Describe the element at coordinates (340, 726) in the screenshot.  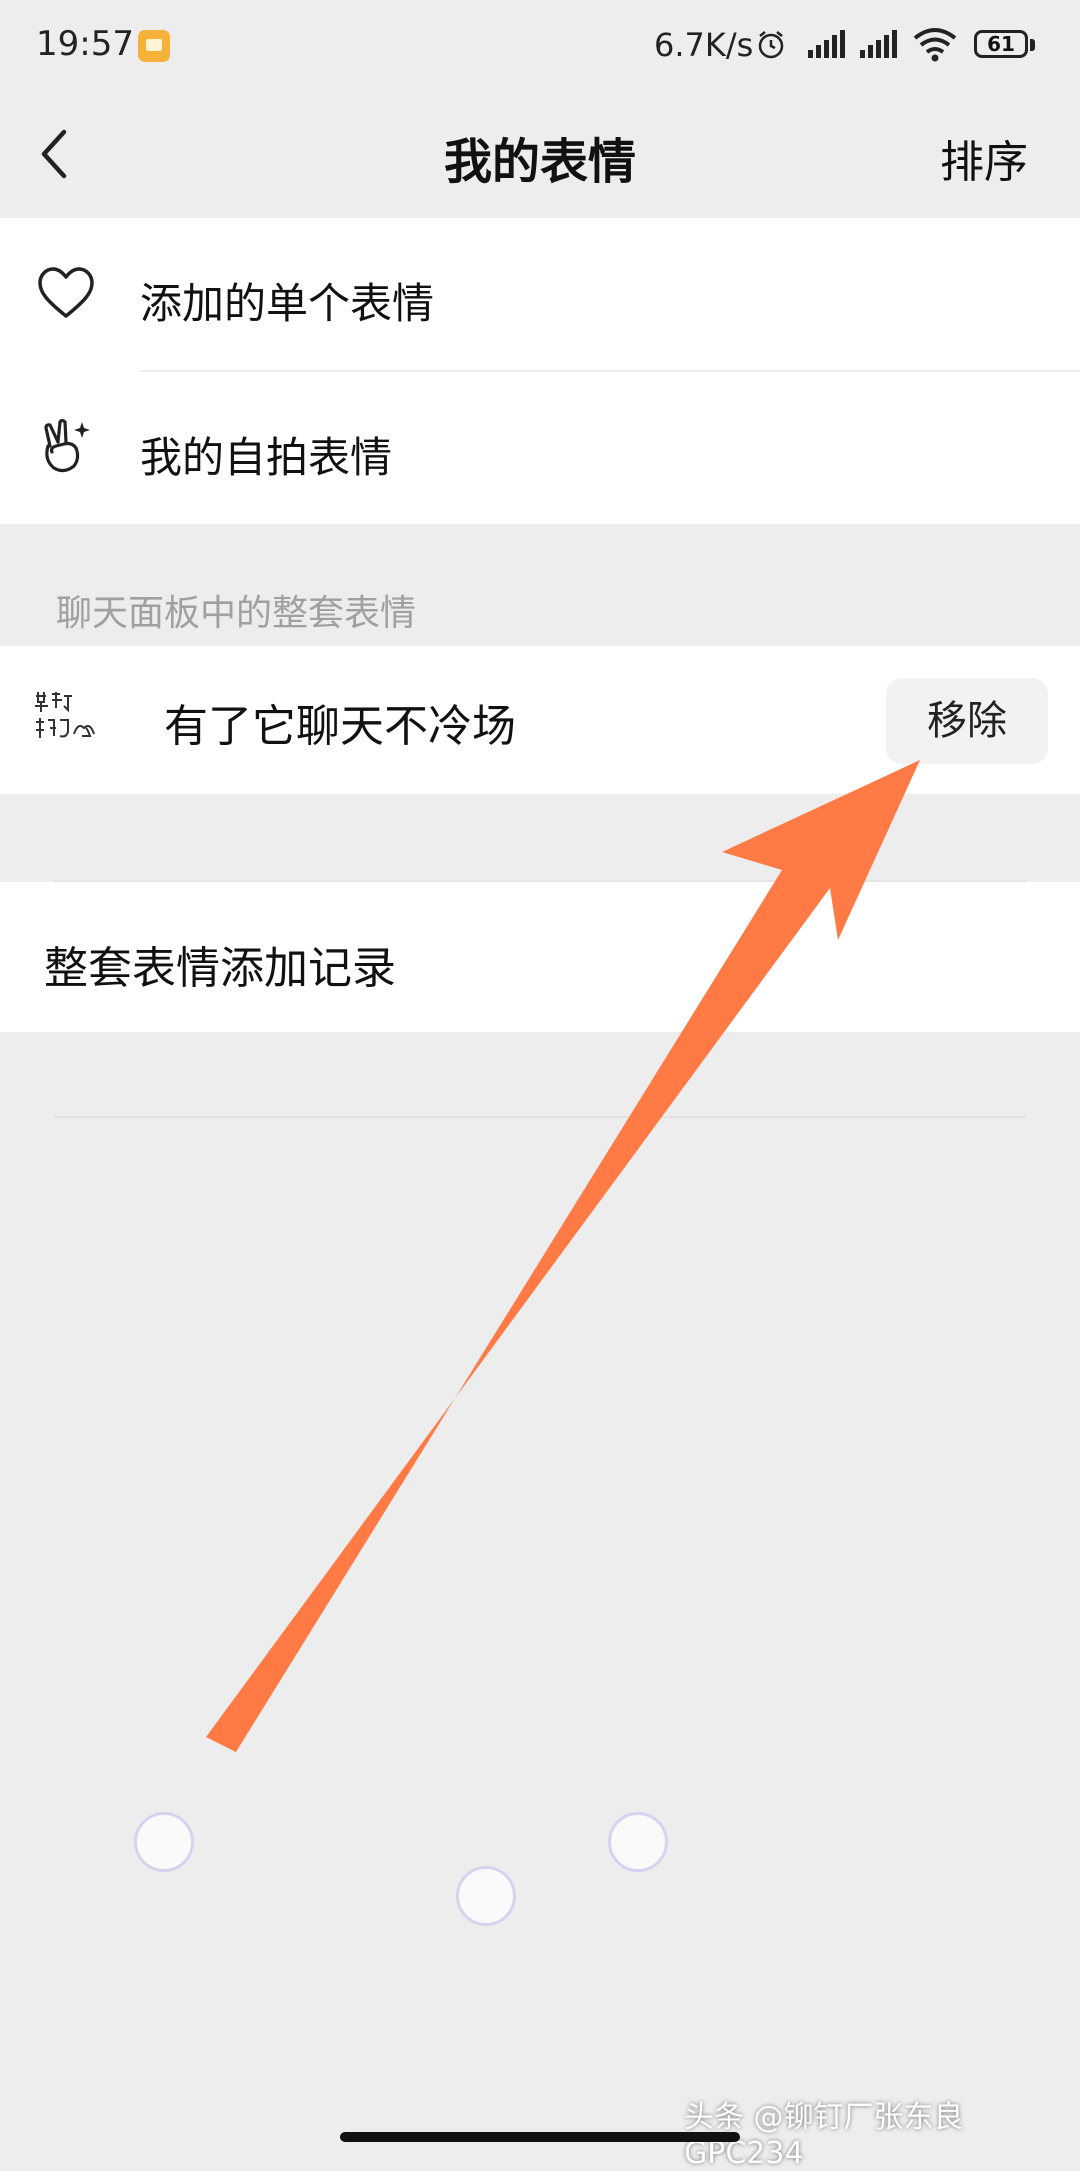
I see `sticker-pack-title: 有了它聊天不冷场` at that location.